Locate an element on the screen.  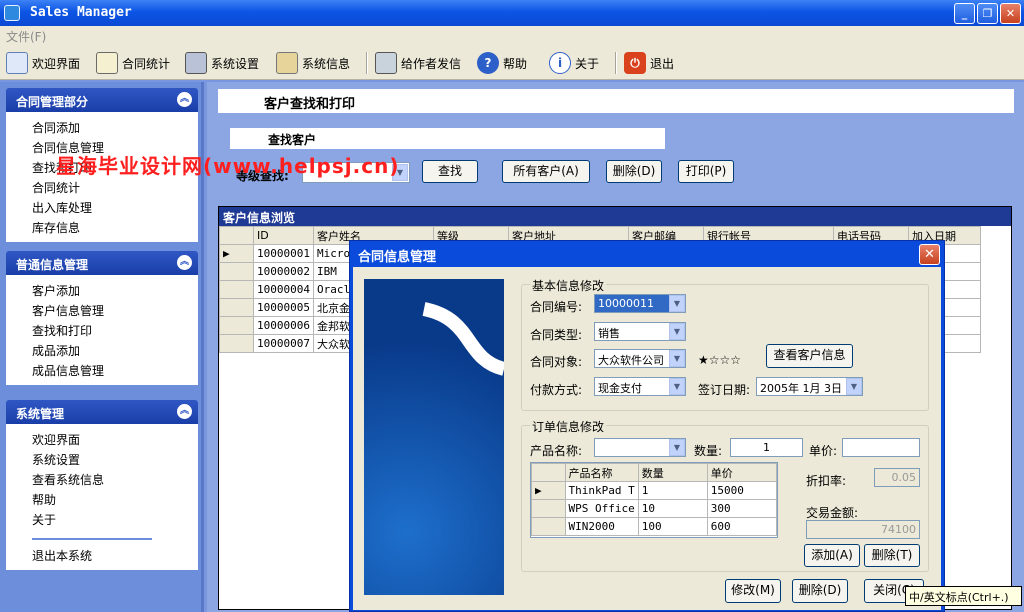
dialog-title: 合同信息管理 is located at coordinates (397, 257).